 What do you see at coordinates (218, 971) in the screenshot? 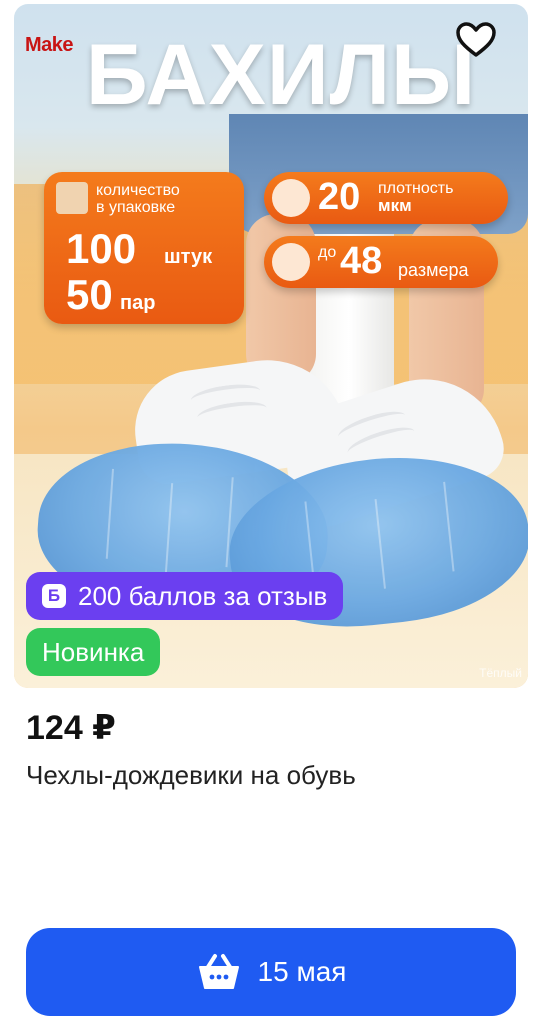
I see `basket-icon` at bounding box center [218, 971].